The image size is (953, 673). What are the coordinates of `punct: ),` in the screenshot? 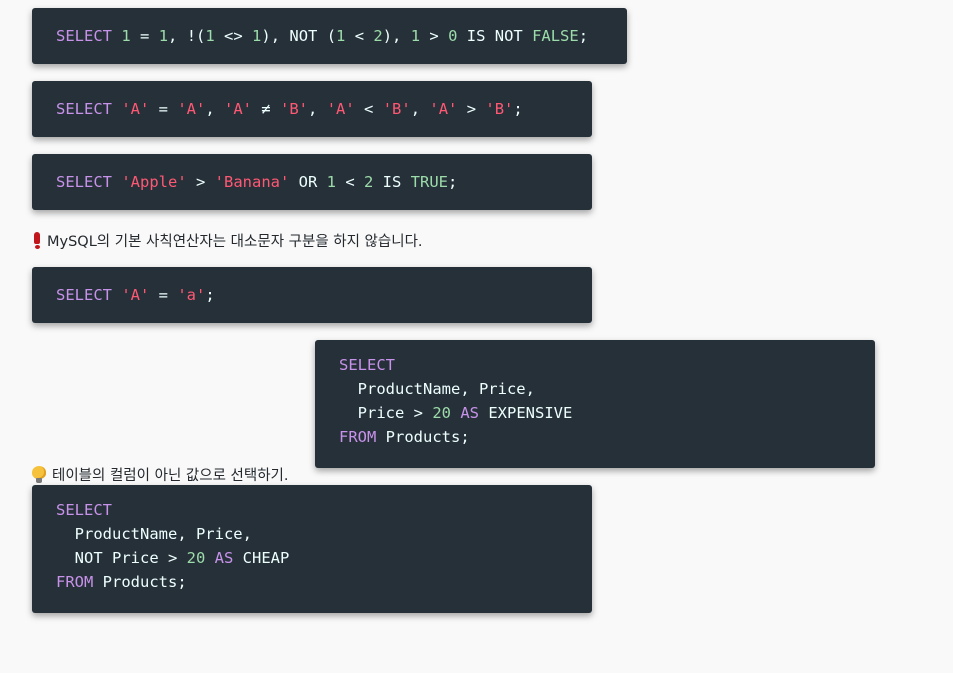 It's located at (396, 36).